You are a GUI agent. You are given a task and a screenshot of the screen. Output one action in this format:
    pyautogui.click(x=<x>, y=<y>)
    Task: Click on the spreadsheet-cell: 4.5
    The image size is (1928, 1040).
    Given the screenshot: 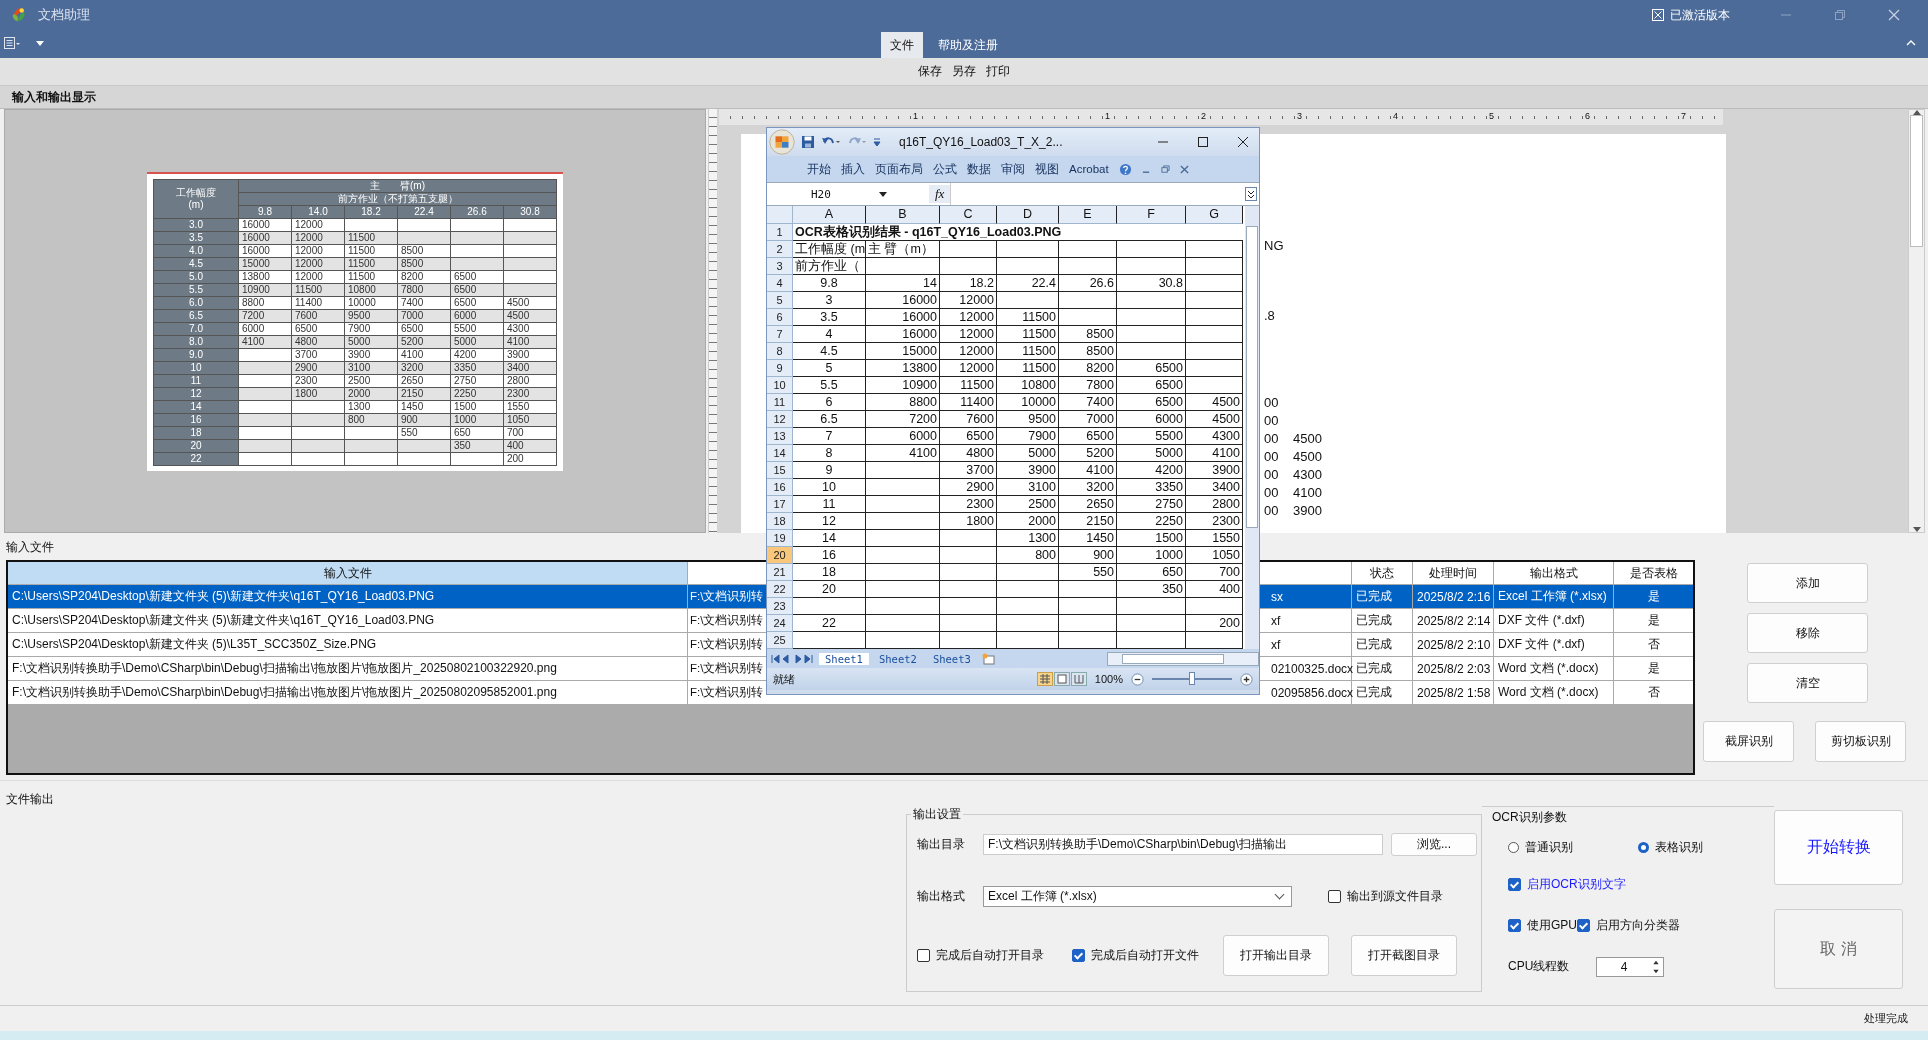 What is the action you would take?
    pyautogui.click(x=829, y=351)
    